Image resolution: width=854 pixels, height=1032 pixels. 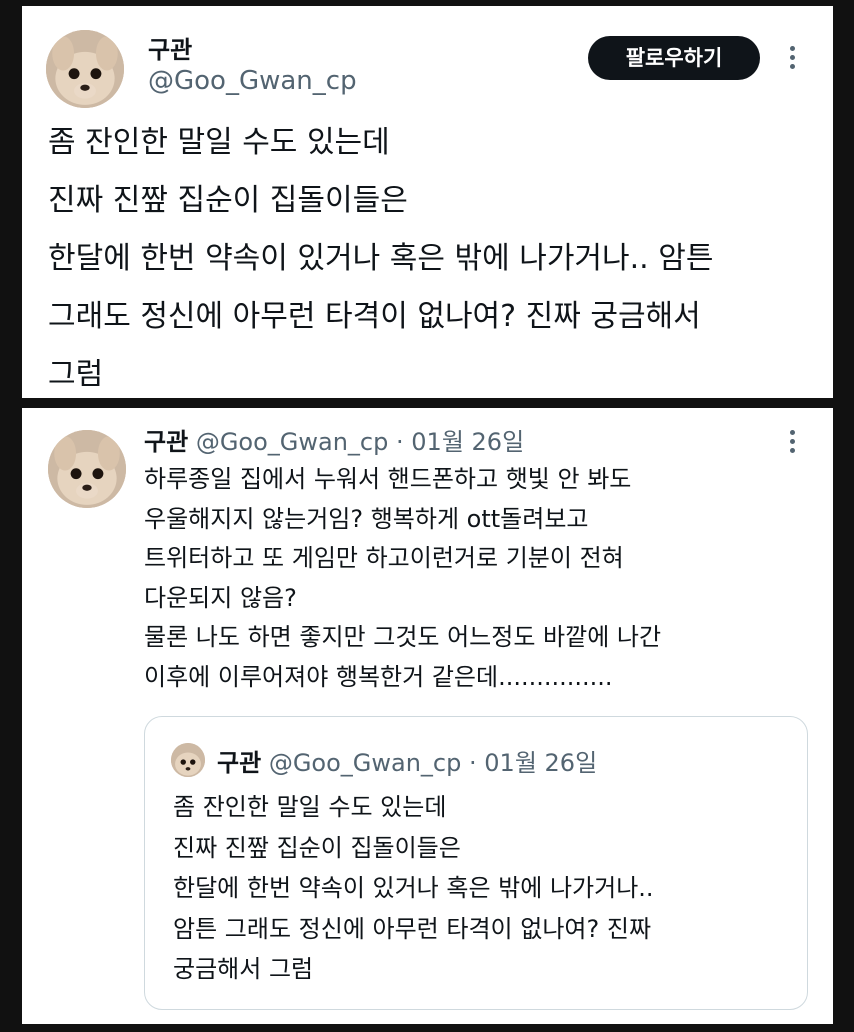 I want to click on tweet-text-line: 우울해지지 않는거임? 행복하게 ott돌려보고, so click(x=366, y=518).